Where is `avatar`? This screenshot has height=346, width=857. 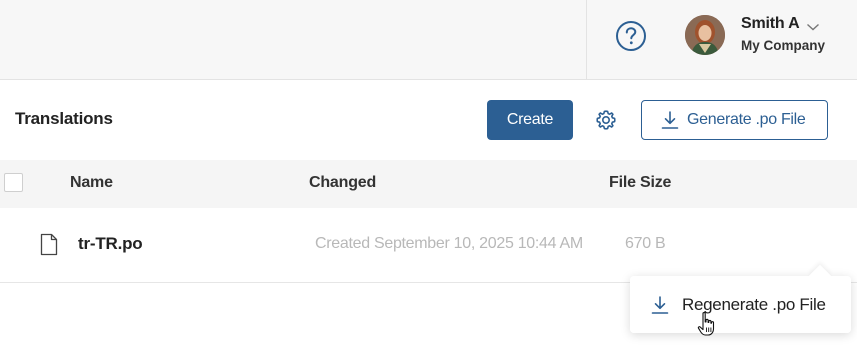
avatar is located at coordinates (705, 35).